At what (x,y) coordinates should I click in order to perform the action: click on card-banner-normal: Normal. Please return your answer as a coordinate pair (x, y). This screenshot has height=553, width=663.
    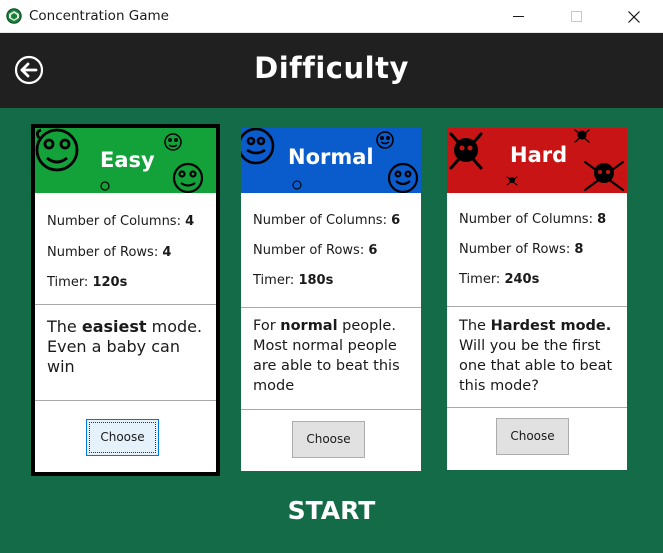
    Looking at the image, I should click on (331, 160).